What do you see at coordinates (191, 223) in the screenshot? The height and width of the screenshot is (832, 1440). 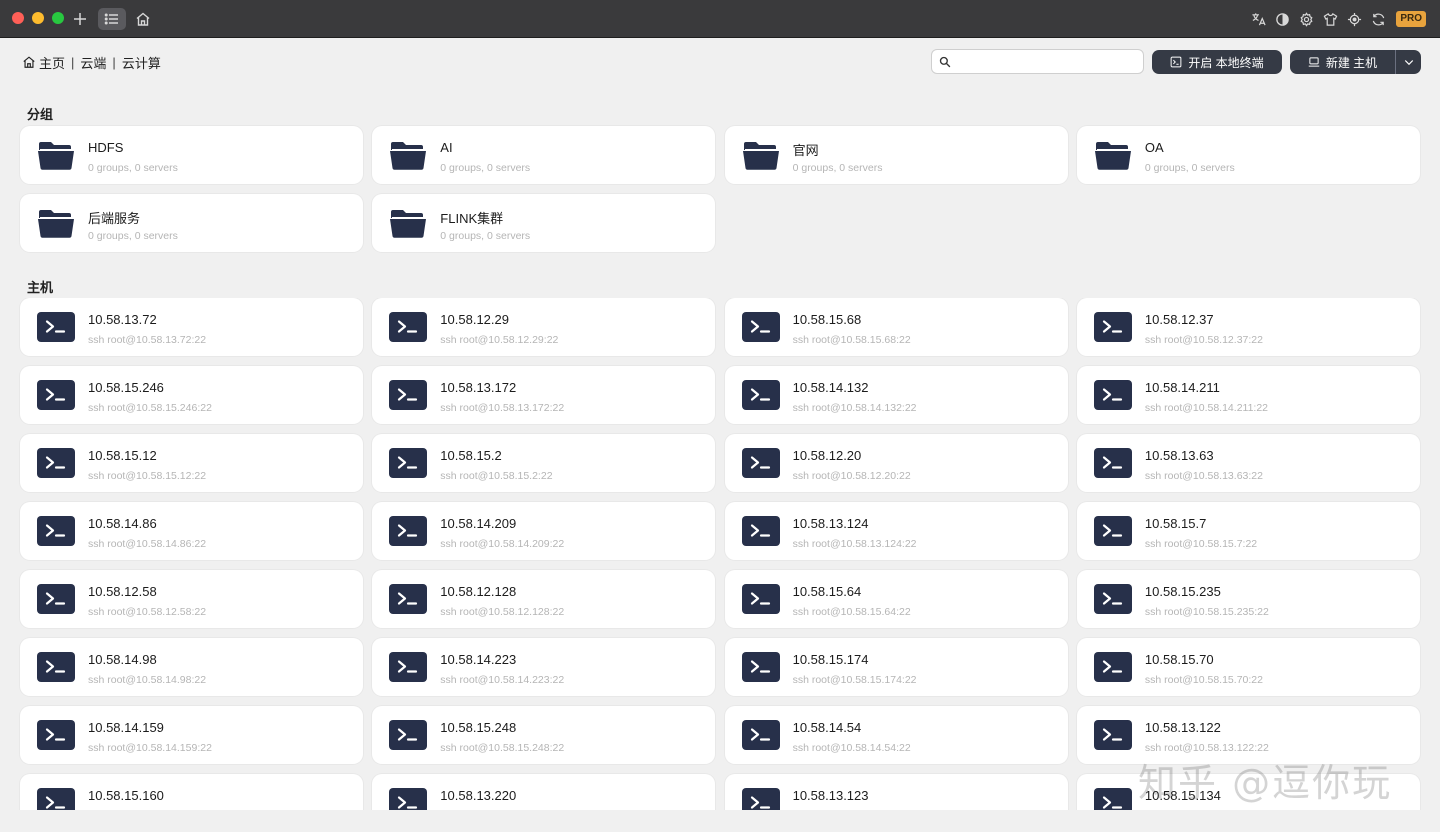 I see `group-card: 后端服务 0 groups, 0 servers` at bounding box center [191, 223].